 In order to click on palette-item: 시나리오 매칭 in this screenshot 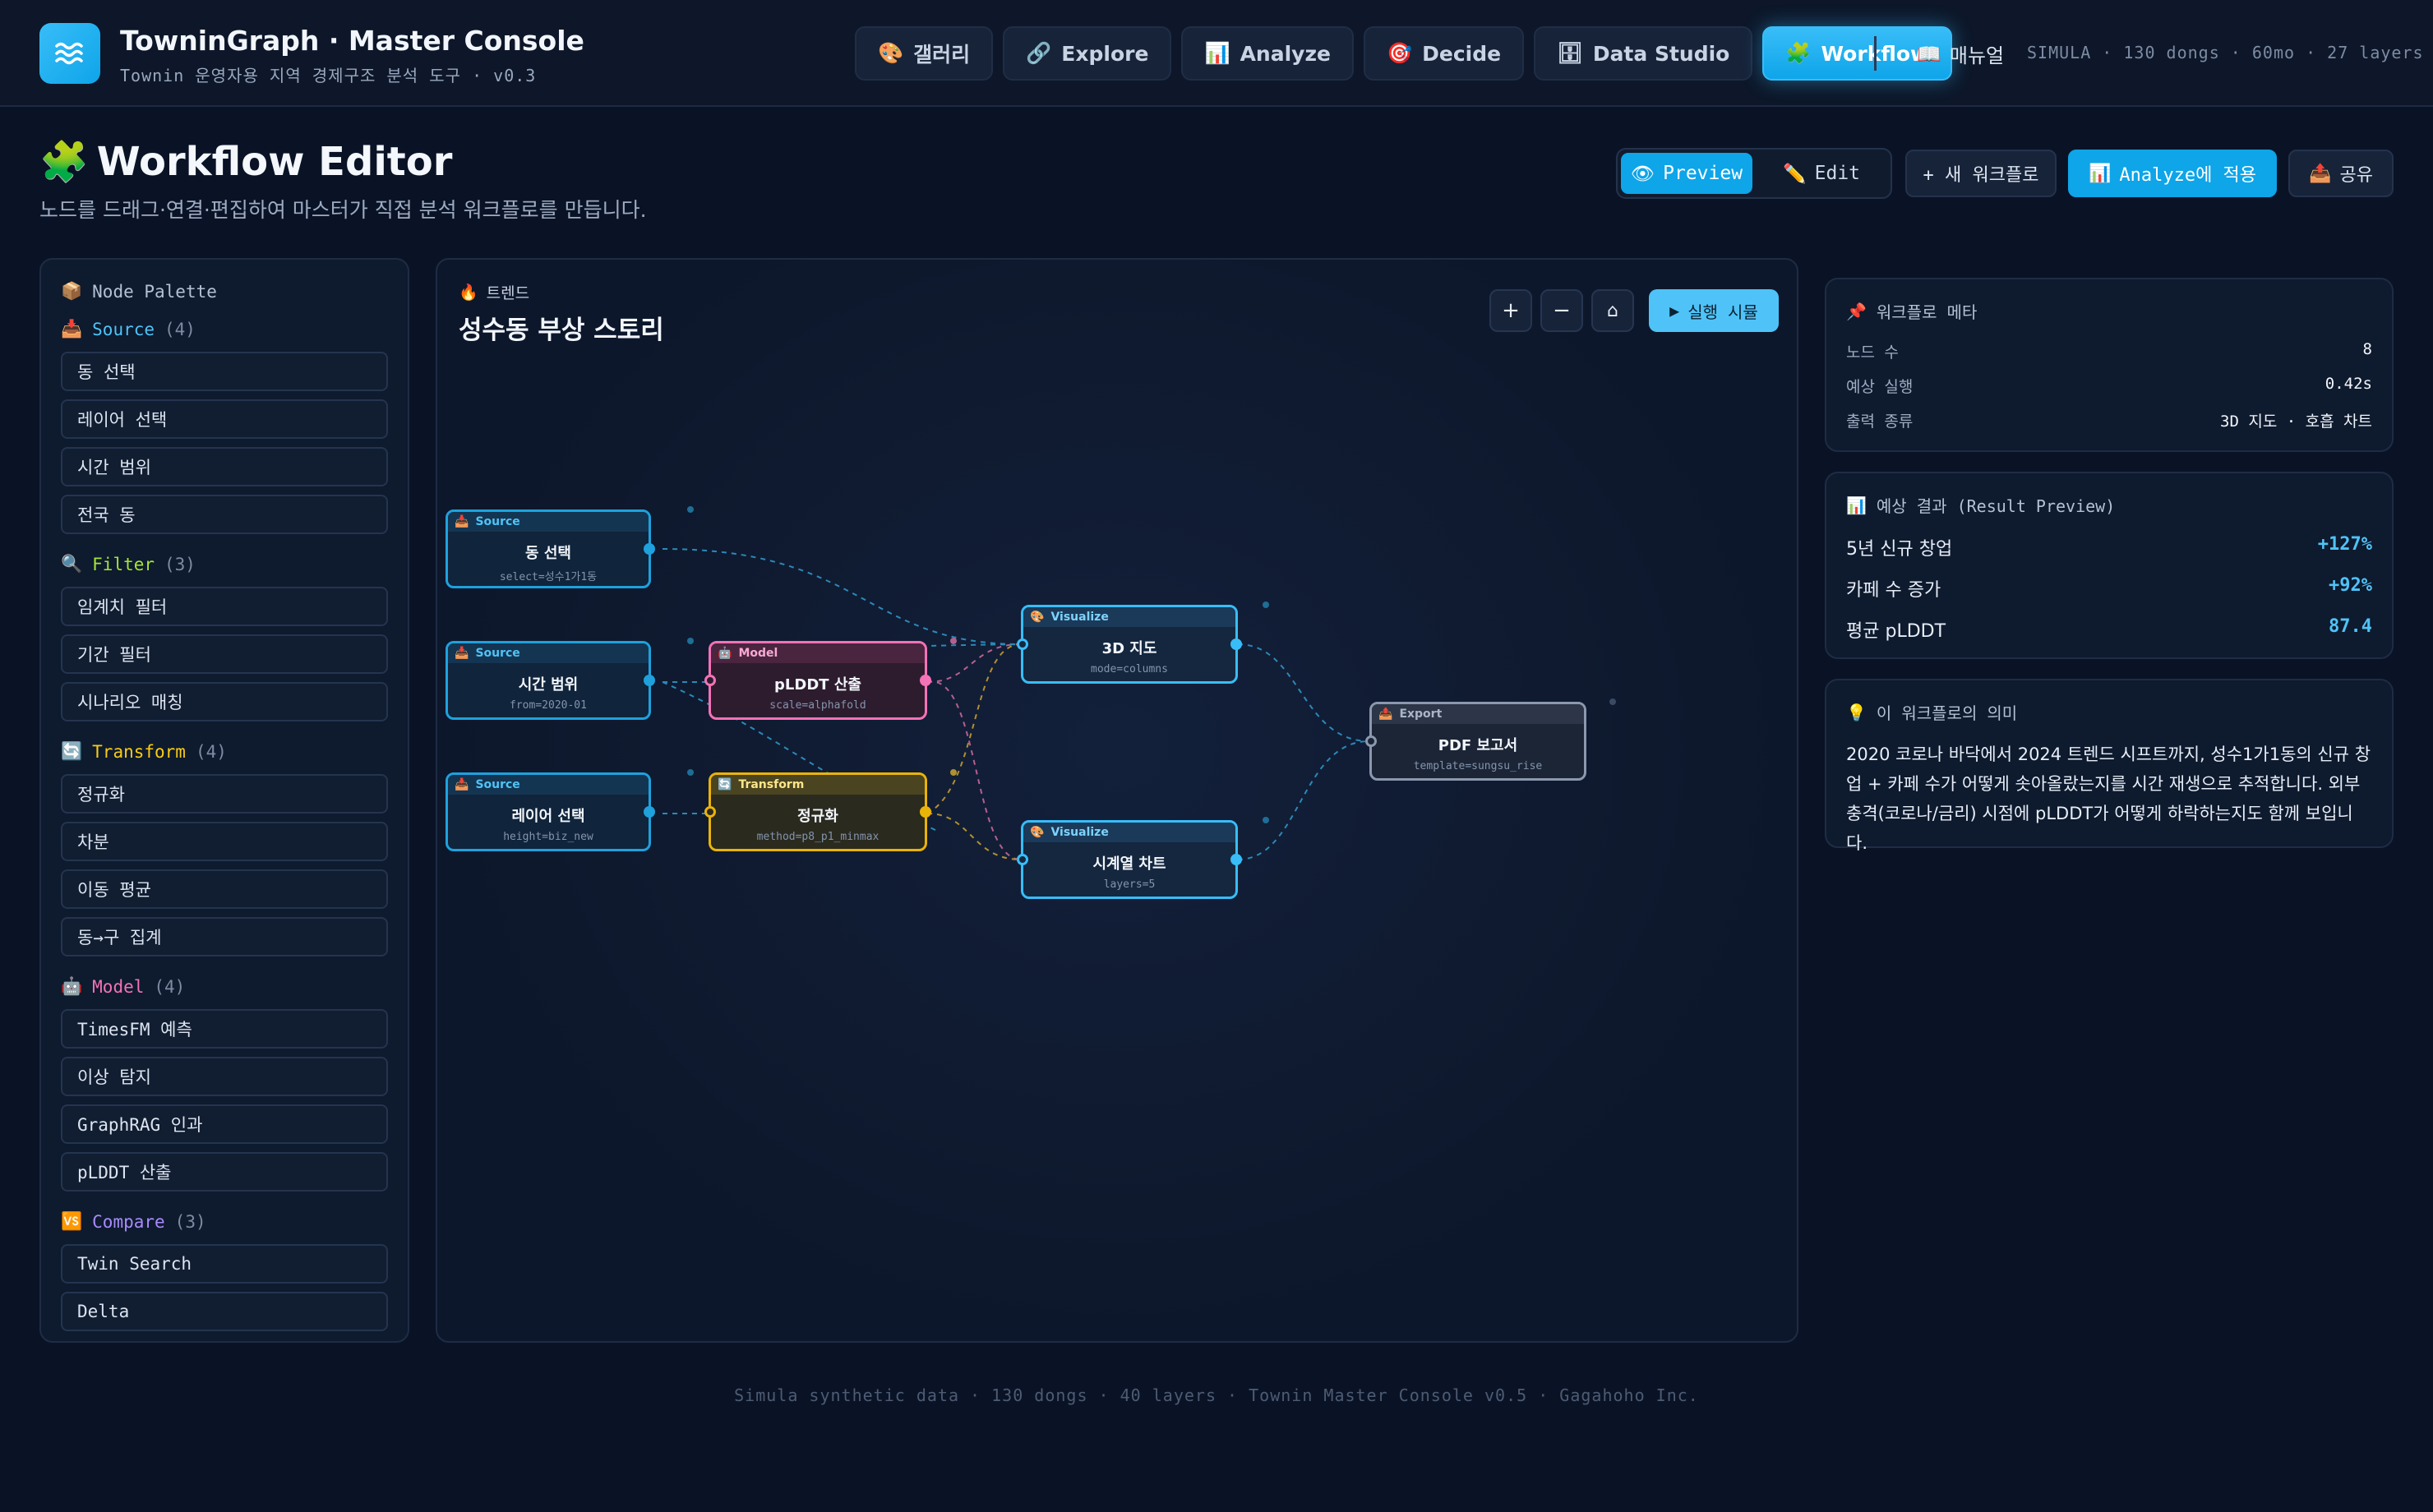, I will do `click(224, 701)`.